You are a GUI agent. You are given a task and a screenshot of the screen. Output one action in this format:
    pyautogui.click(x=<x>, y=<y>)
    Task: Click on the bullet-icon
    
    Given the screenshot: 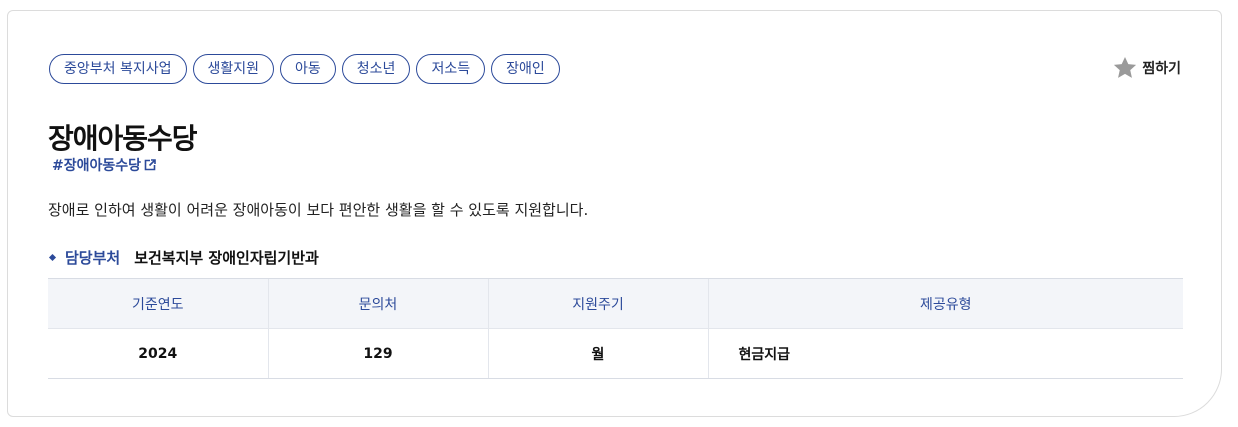 What is the action you would take?
    pyautogui.click(x=52, y=257)
    